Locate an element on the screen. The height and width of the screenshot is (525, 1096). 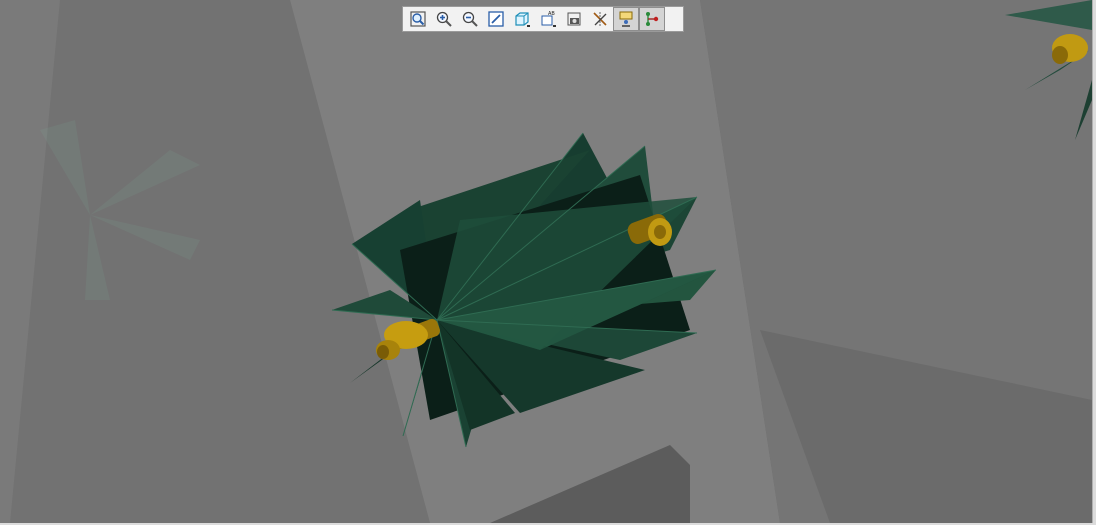
label-icon: AB is located at coordinates (548, 19).